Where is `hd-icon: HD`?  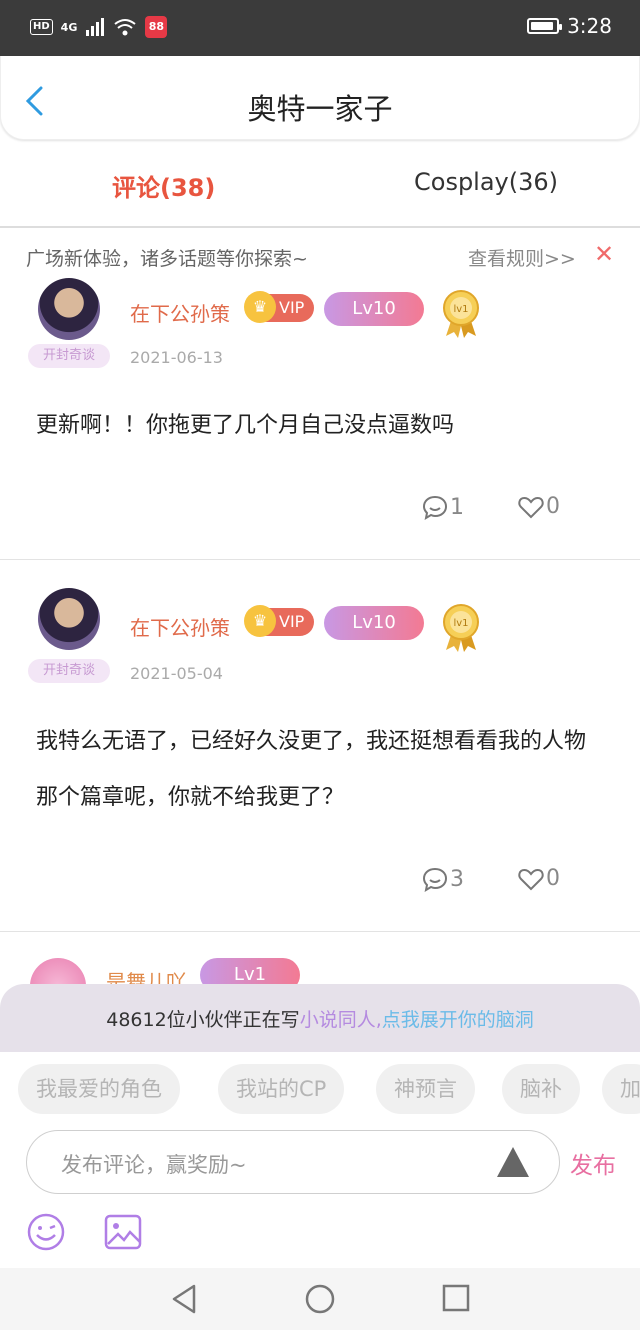 hd-icon: HD is located at coordinates (41, 27).